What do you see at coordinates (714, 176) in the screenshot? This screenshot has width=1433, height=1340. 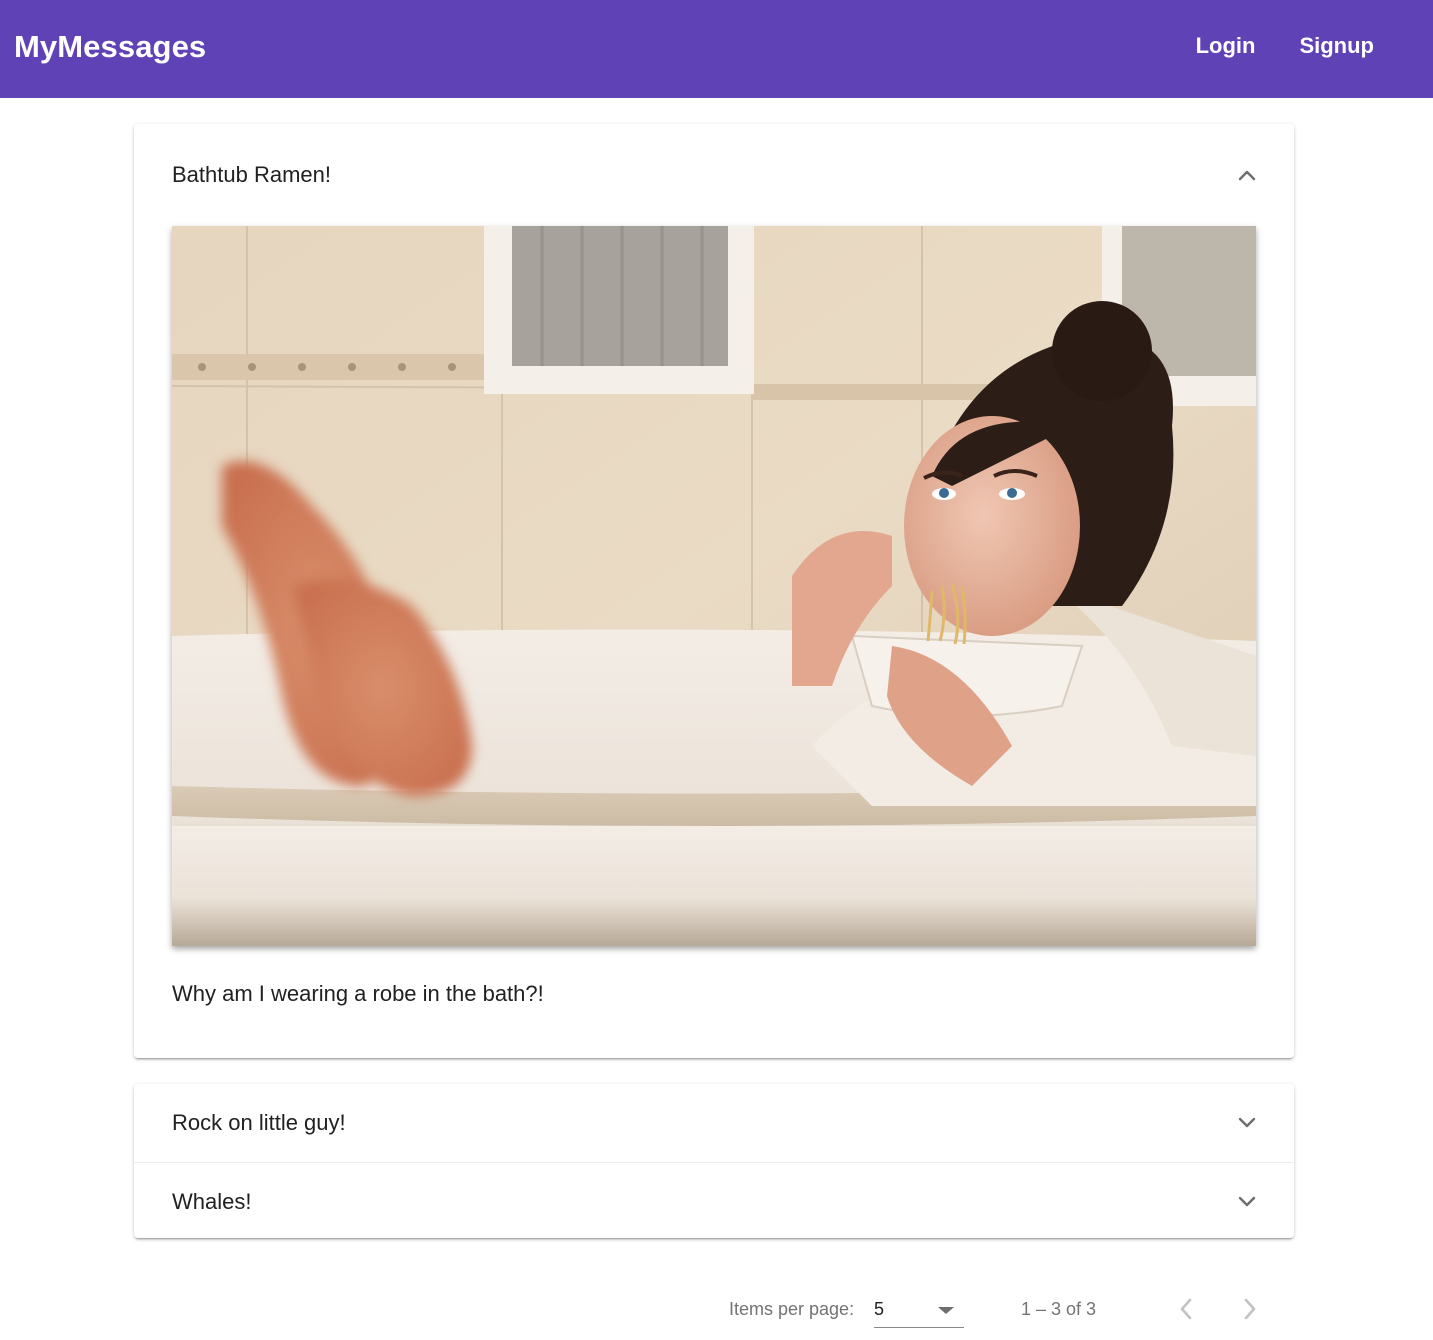 I see `post-panel-header: Bathtub Ramen!` at bounding box center [714, 176].